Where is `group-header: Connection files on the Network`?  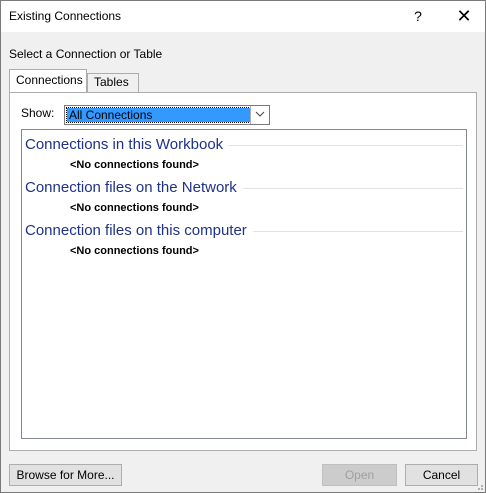 group-header: Connection files on the Network is located at coordinates (244, 187).